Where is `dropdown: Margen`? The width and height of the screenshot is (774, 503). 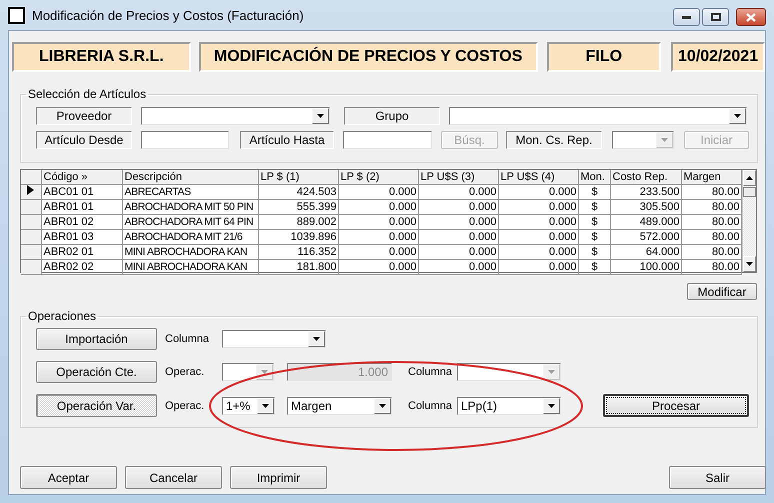 dropdown: Margen is located at coordinates (339, 405).